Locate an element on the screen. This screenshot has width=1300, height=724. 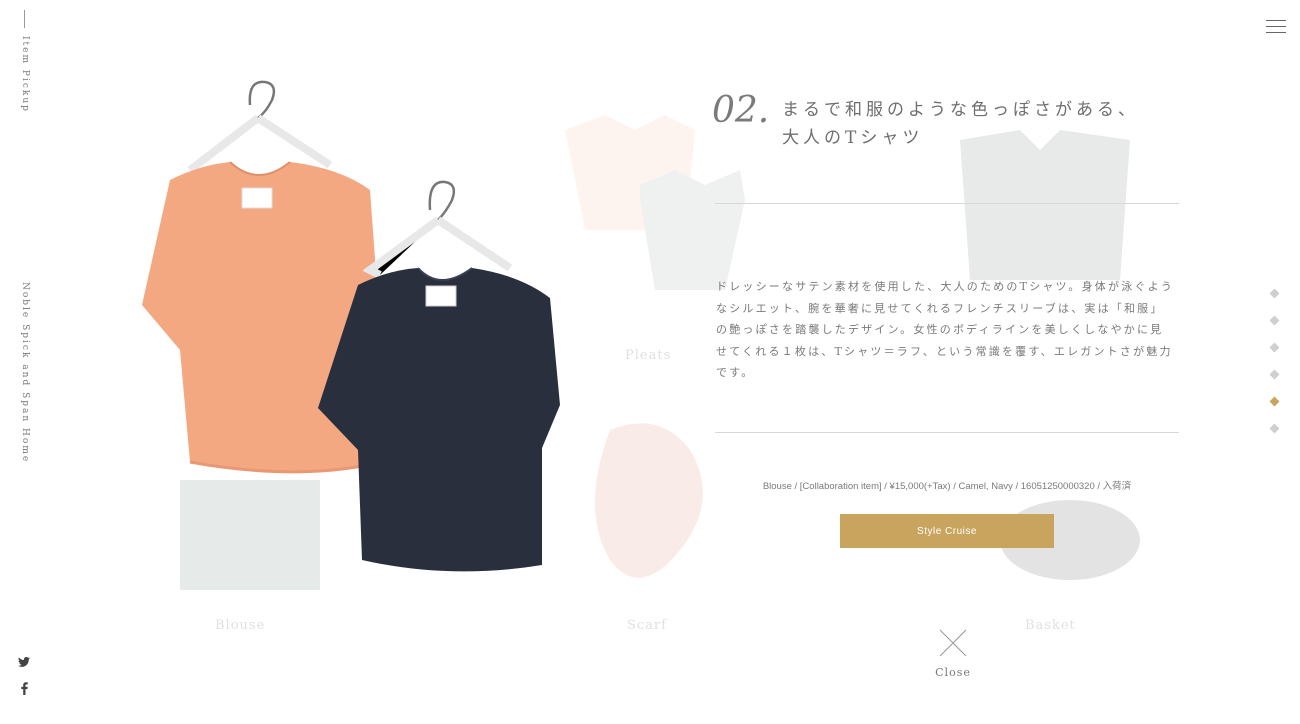
headline-line-2: 大人のTシャツ is located at coordinates (853, 138).